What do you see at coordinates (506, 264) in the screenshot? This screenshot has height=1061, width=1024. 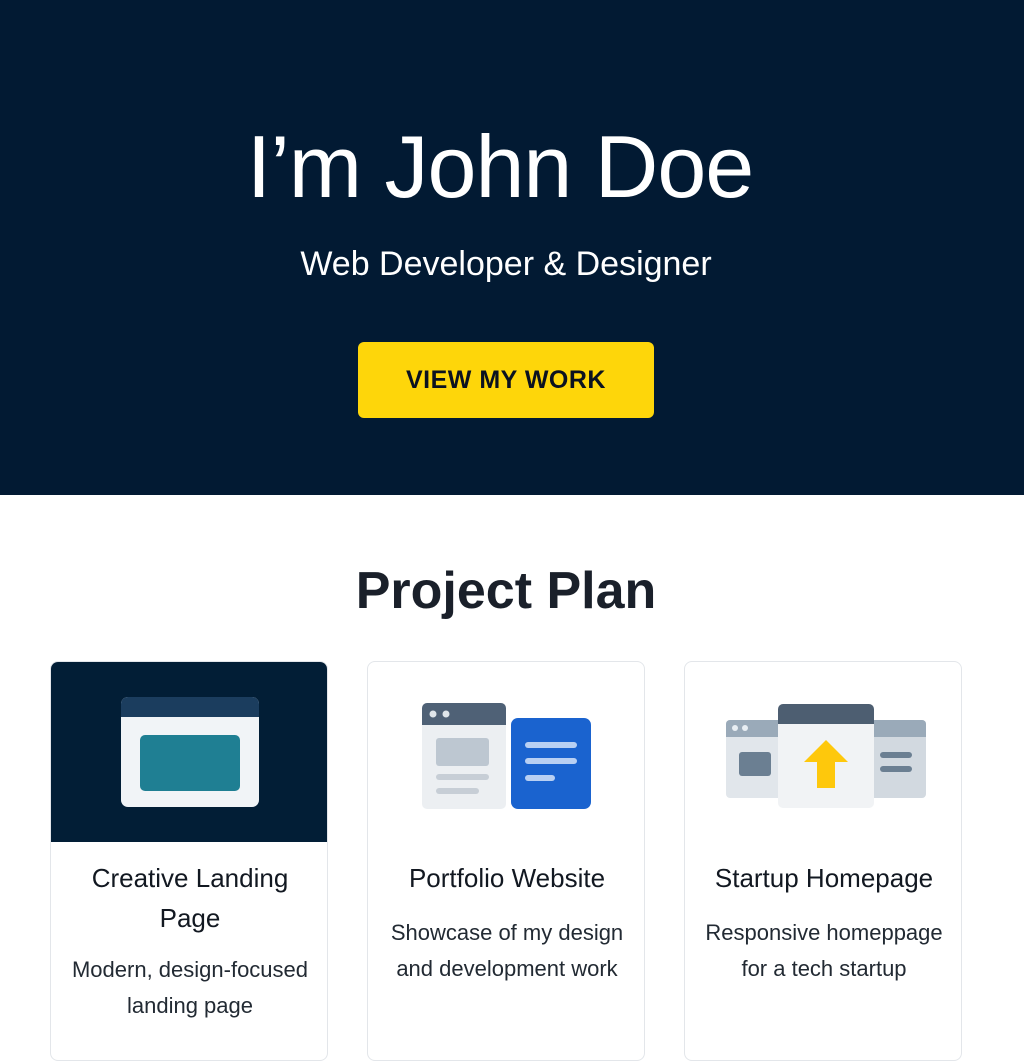 I see `hero-subtitle: Web Developer & Designer` at bounding box center [506, 264].